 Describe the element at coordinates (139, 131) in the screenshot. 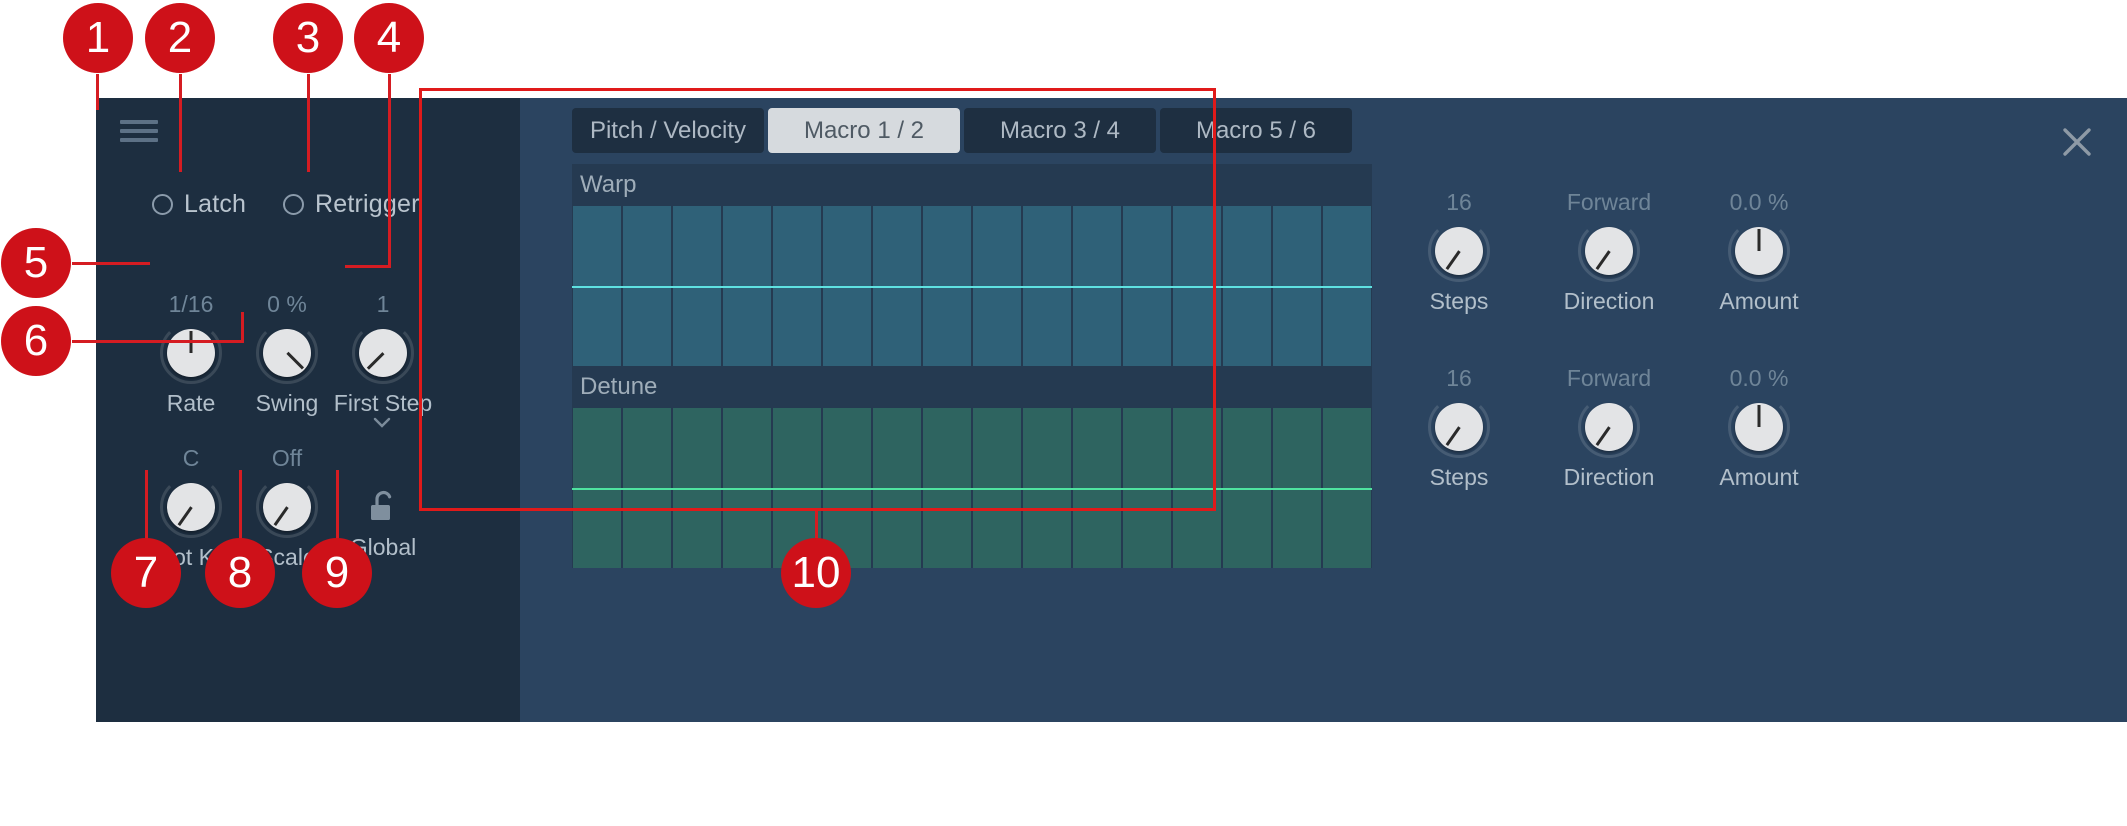

I see `hamburger-menu-icon` at that location.